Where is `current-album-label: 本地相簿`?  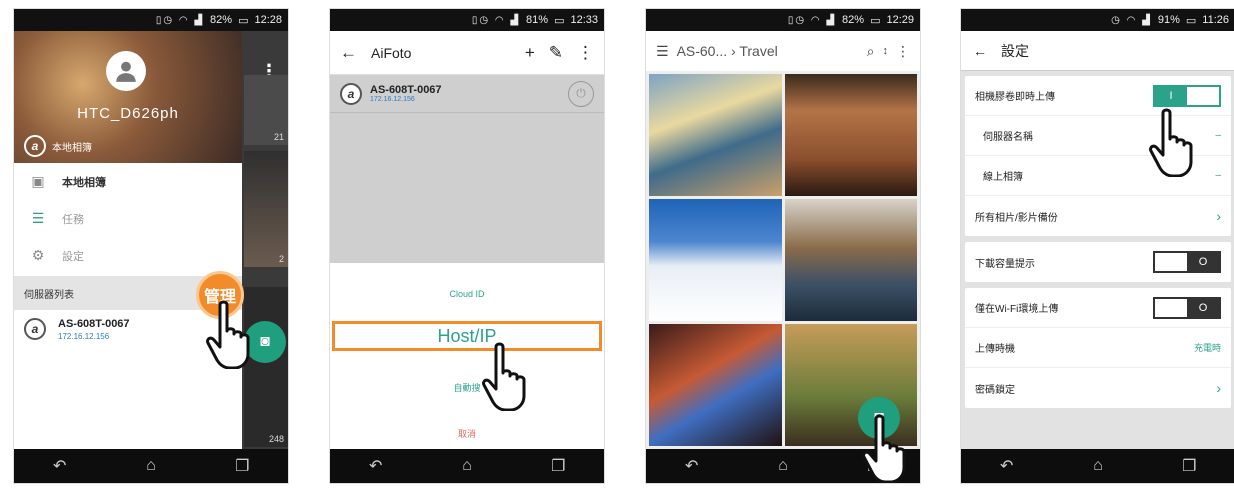 current-album-label: 本地相簿 is located at coordinates (72, 148).